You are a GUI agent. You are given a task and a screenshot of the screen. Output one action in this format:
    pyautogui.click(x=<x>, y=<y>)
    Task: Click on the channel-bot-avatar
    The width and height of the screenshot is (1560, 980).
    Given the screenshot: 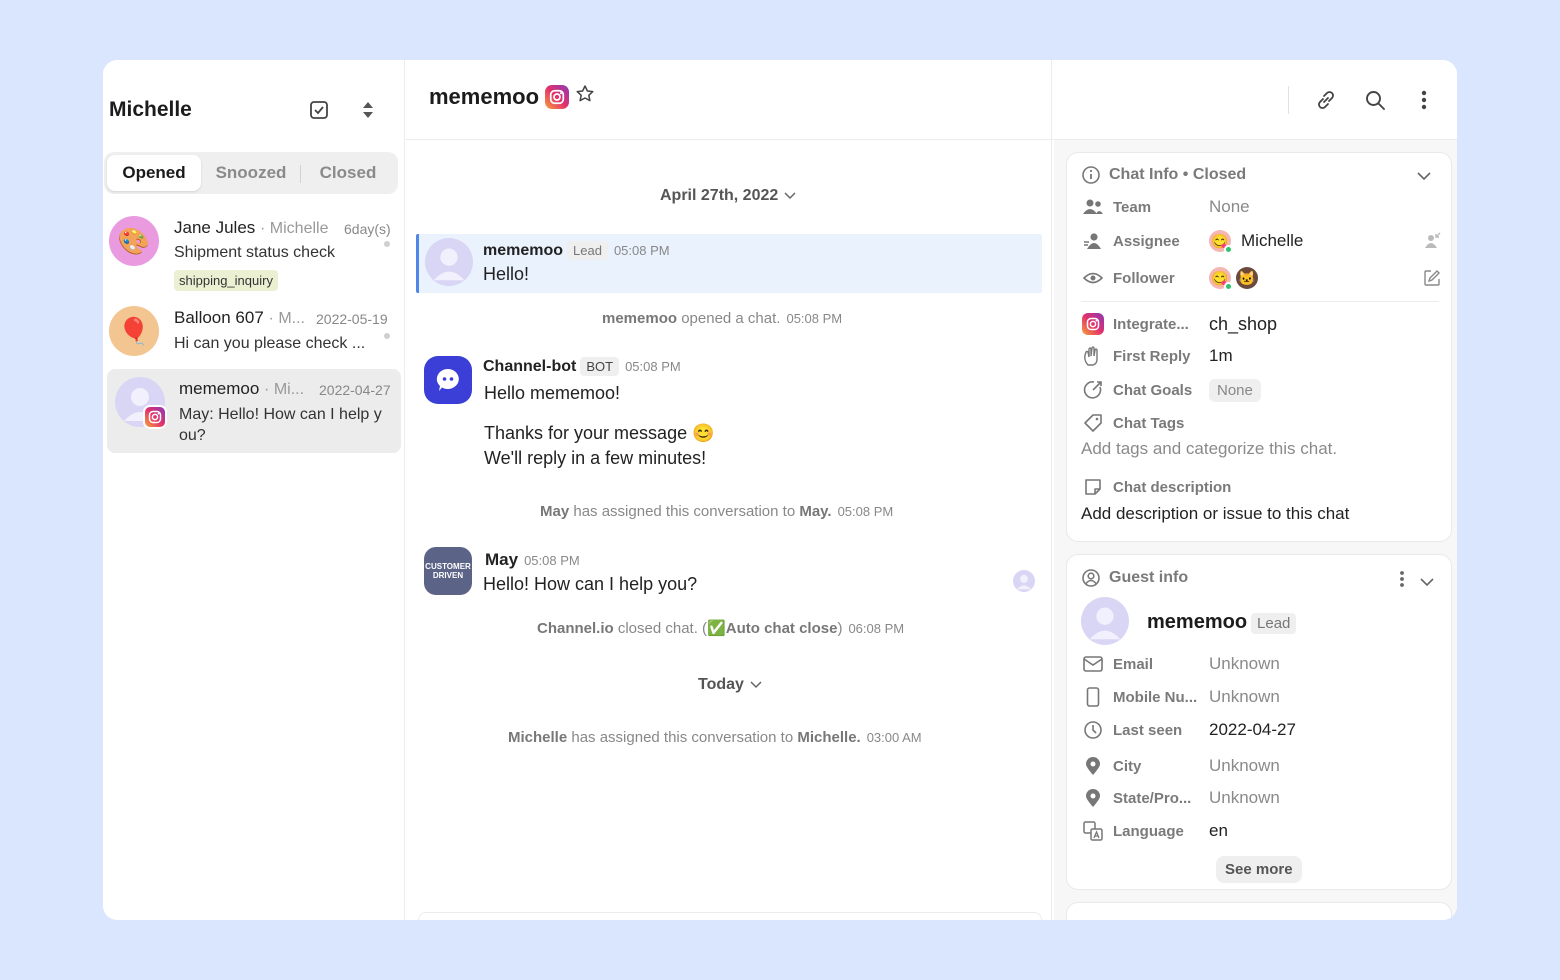 What is the action you would take?
    pyautogui.click(x=448, y=380)
    